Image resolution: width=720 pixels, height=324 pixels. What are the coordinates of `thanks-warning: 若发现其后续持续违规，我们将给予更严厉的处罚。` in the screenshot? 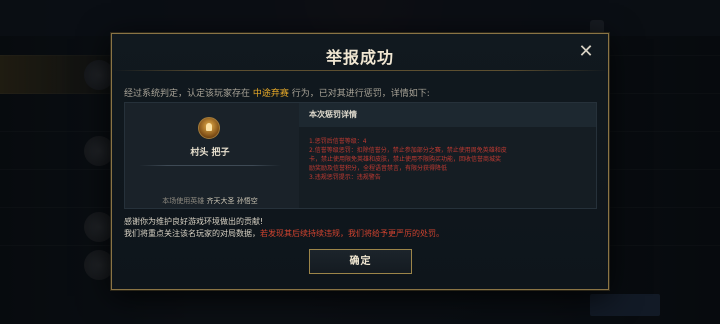 It's located at (352, 233).